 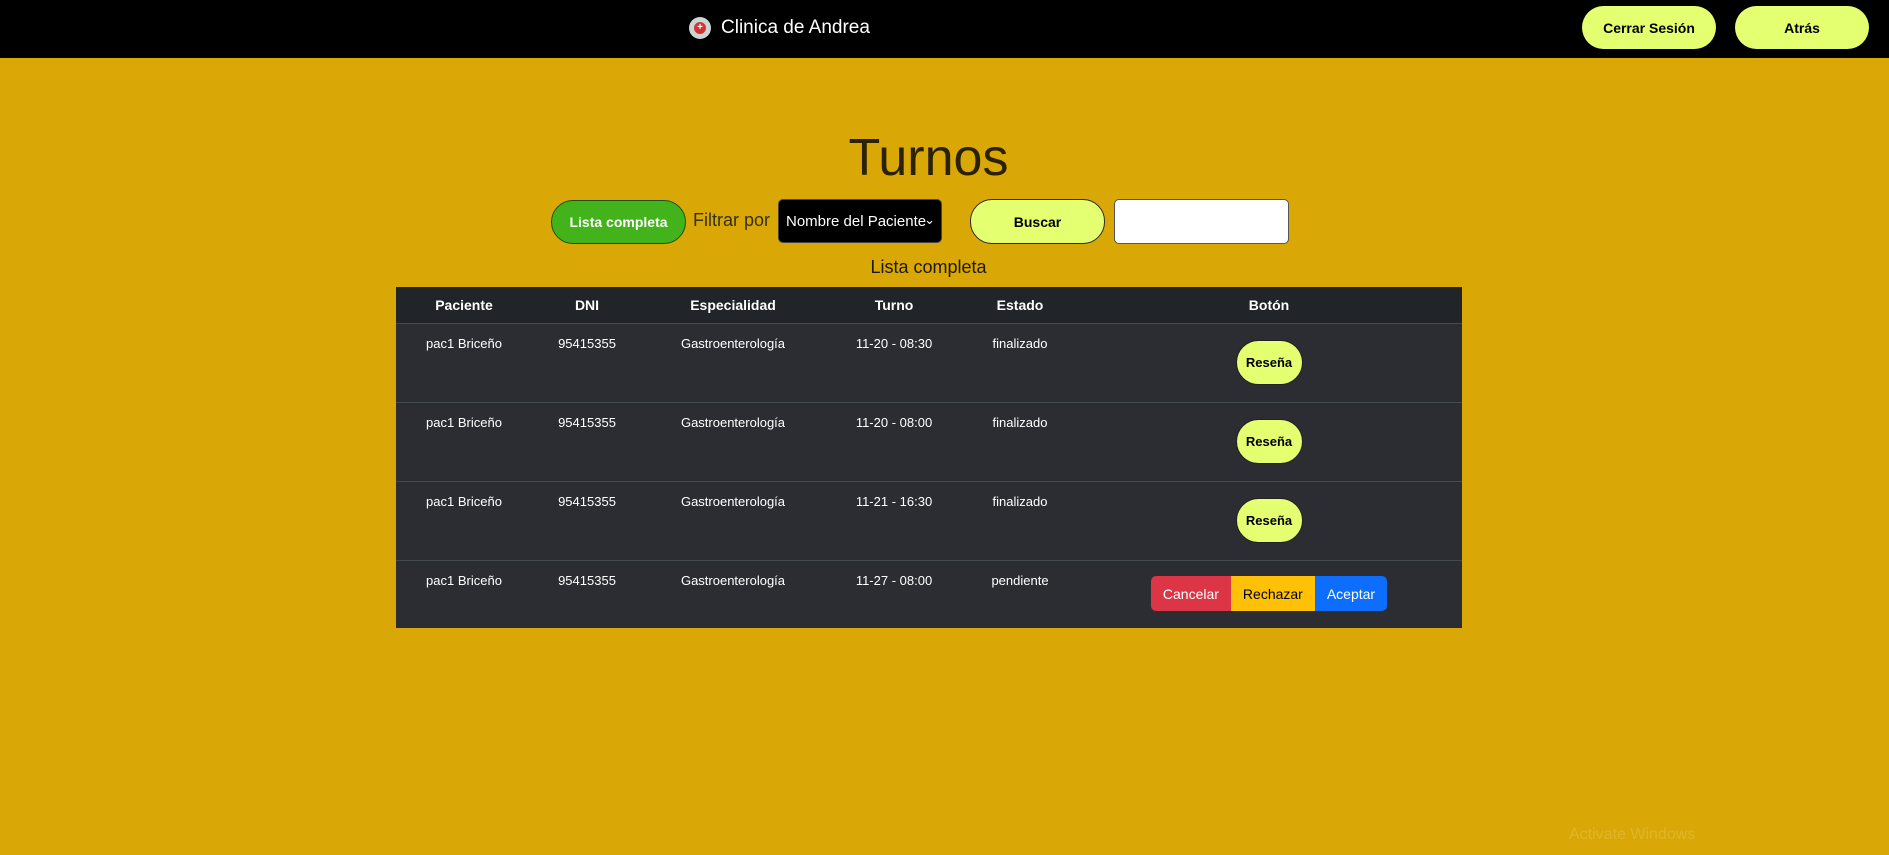 What do you see at coordinates (1649, 27) in the screenshot?
I see `logout-button: Cerrar Sesión` at bounding box center [1649, 27].